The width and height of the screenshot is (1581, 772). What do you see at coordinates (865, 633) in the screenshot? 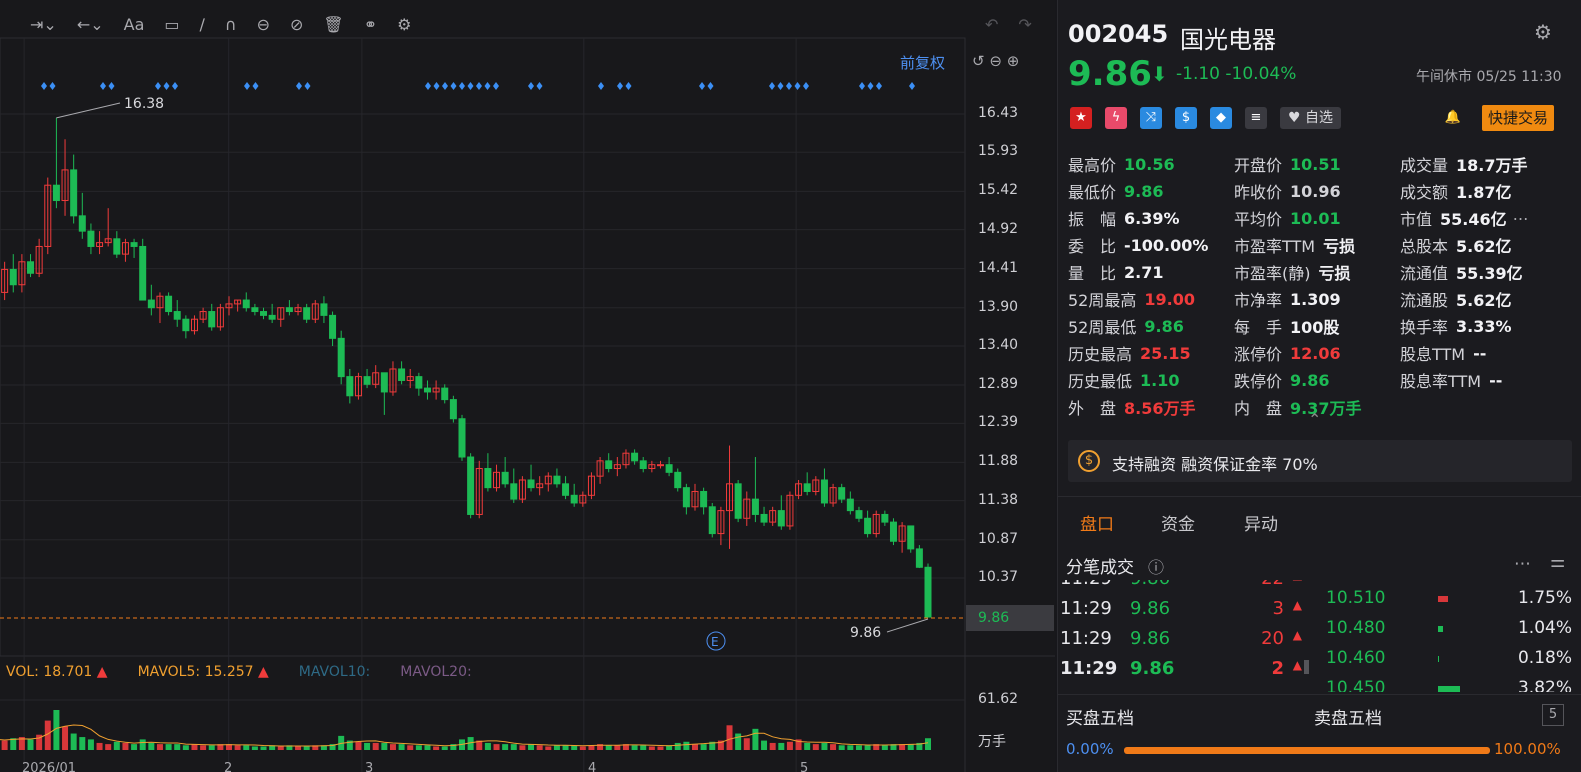
I see `low-label: 9.86` at bounding box center [865, 633].